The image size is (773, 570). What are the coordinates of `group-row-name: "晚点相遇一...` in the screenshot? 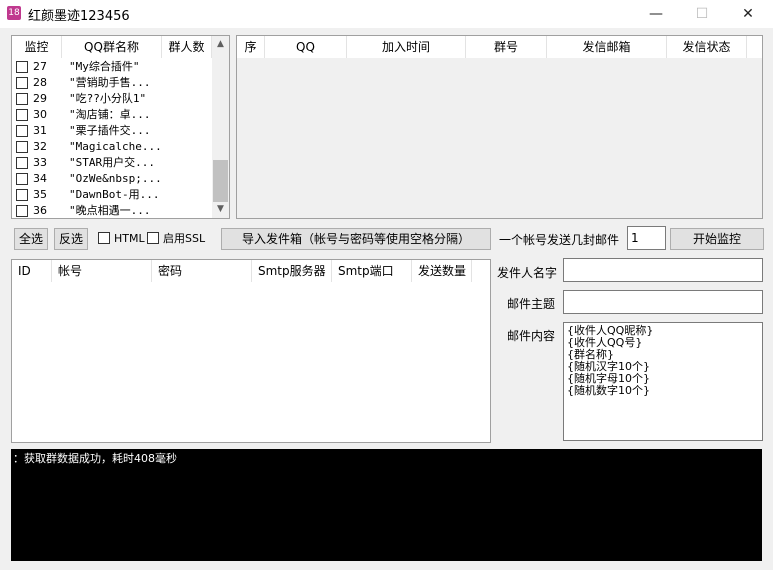 It's located at (110, 210).